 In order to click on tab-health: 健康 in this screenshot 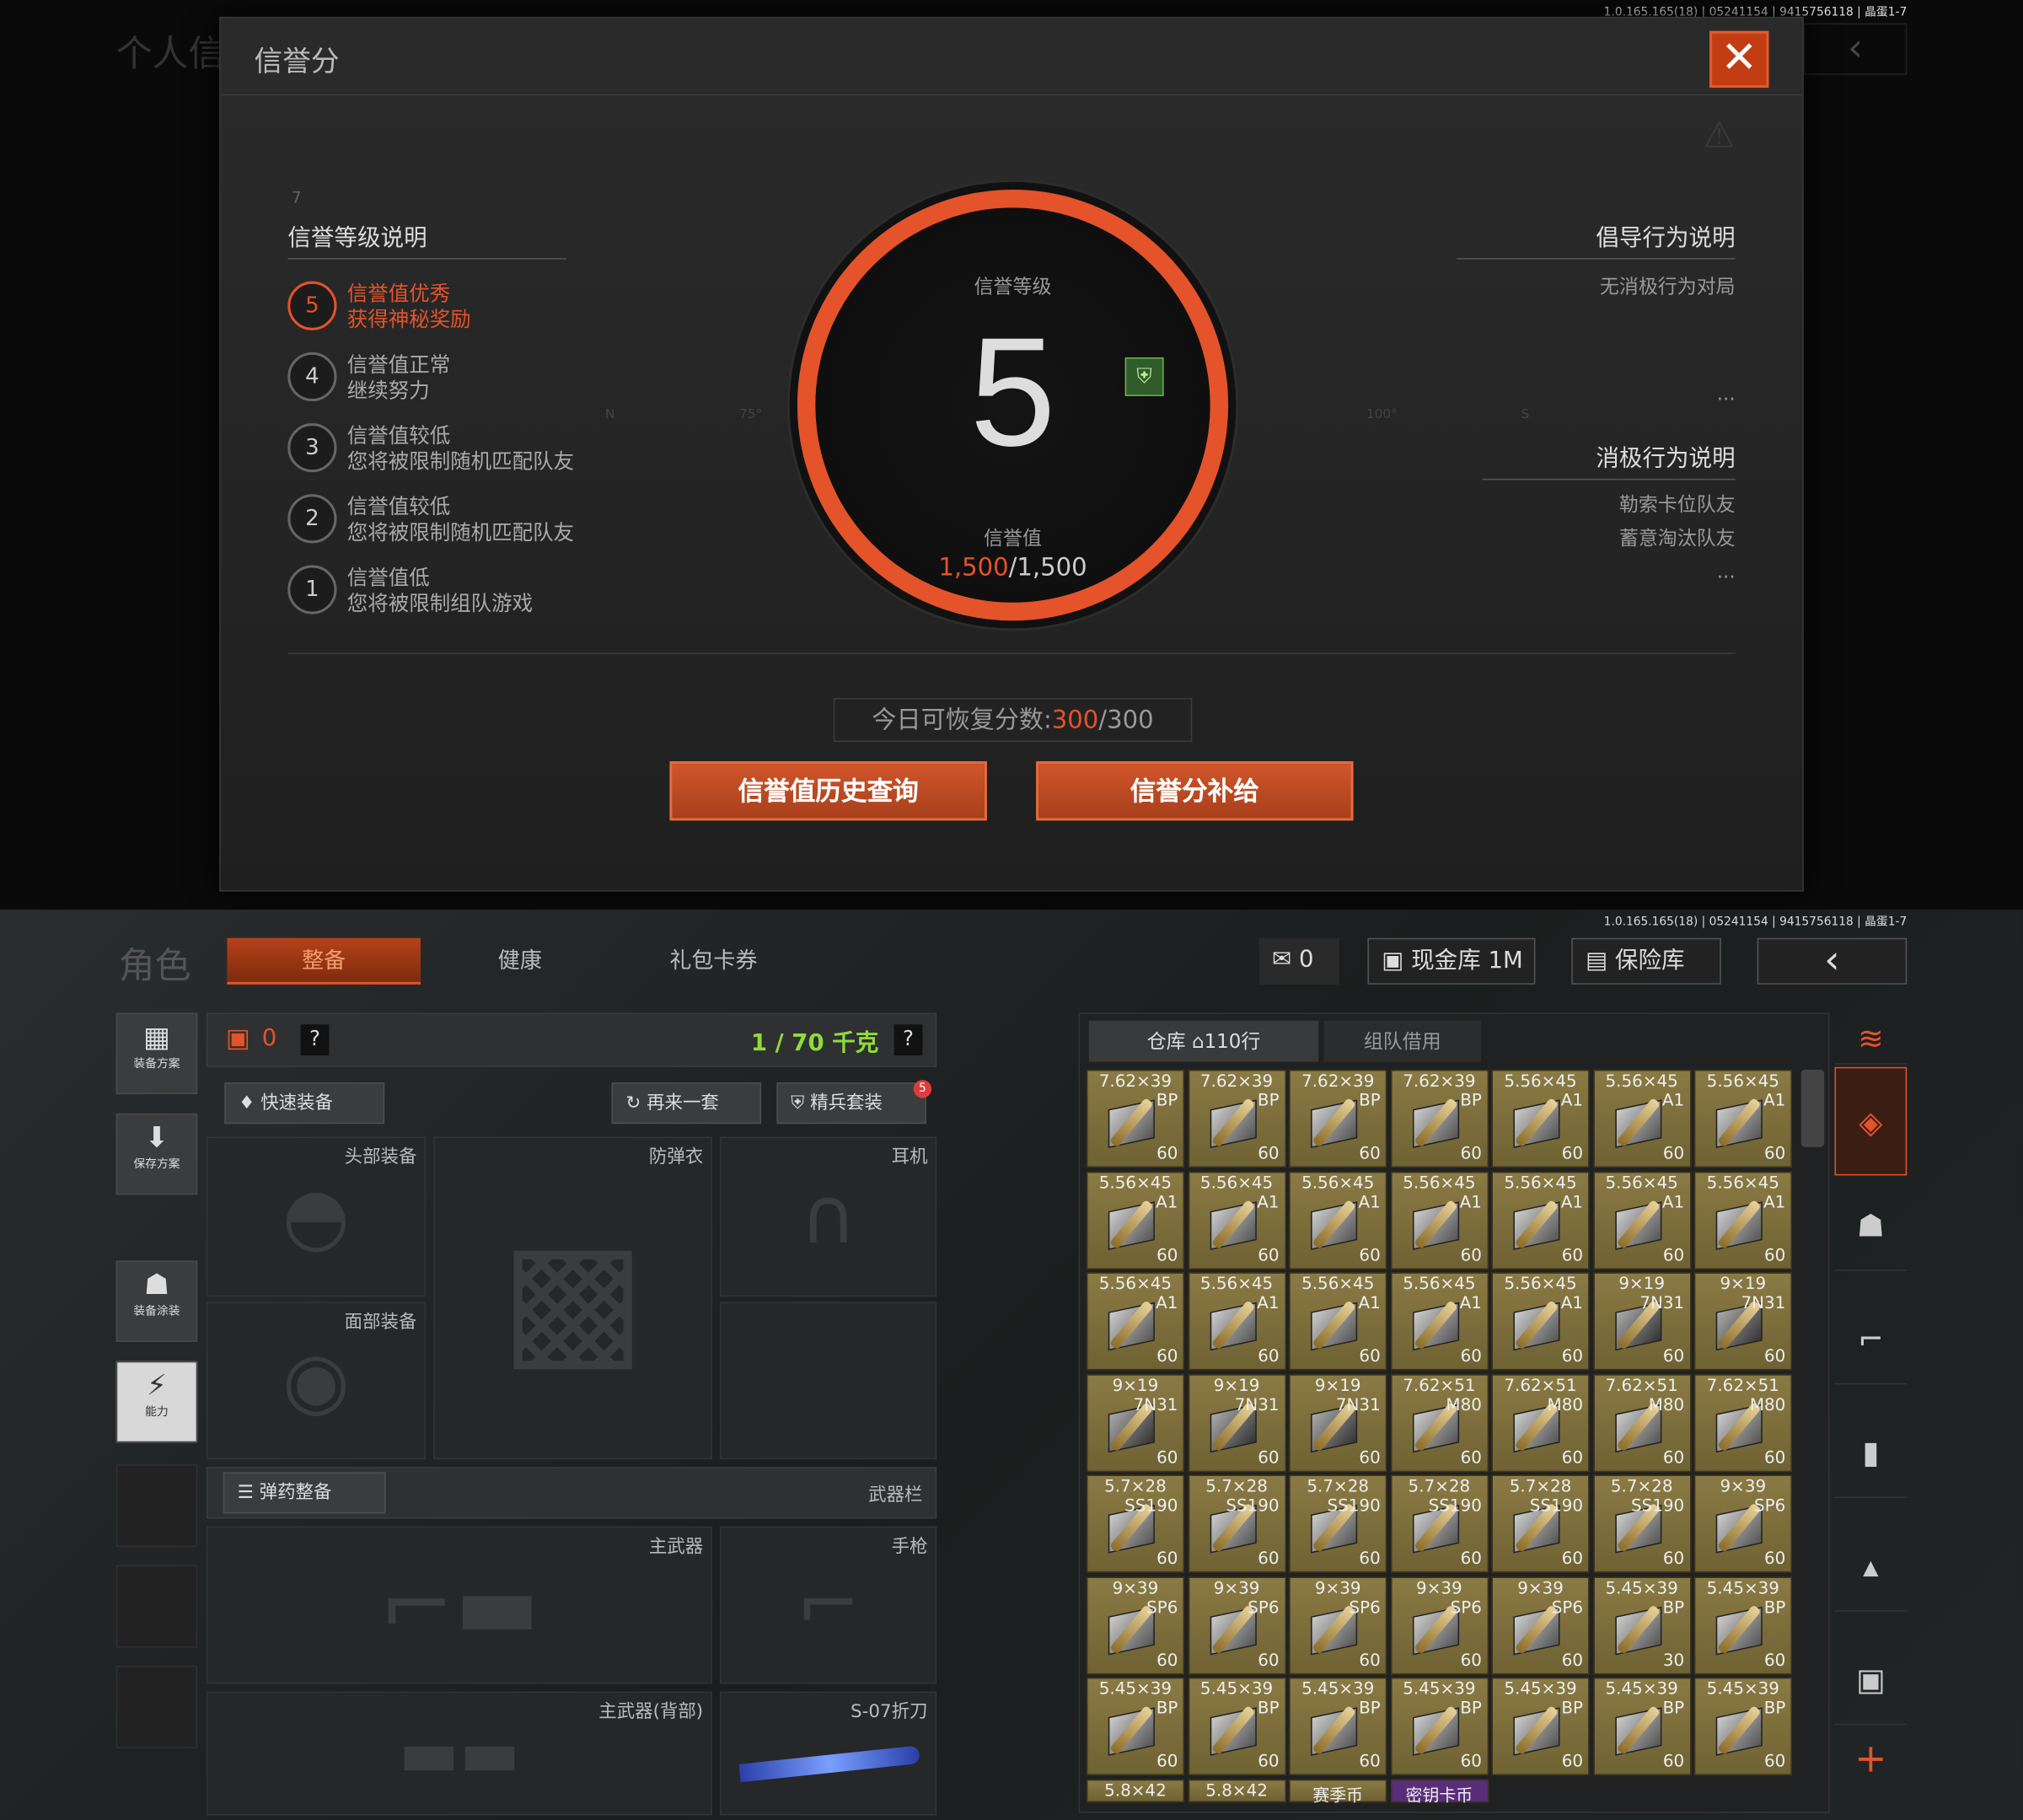, I will do `click(520, 962)`.